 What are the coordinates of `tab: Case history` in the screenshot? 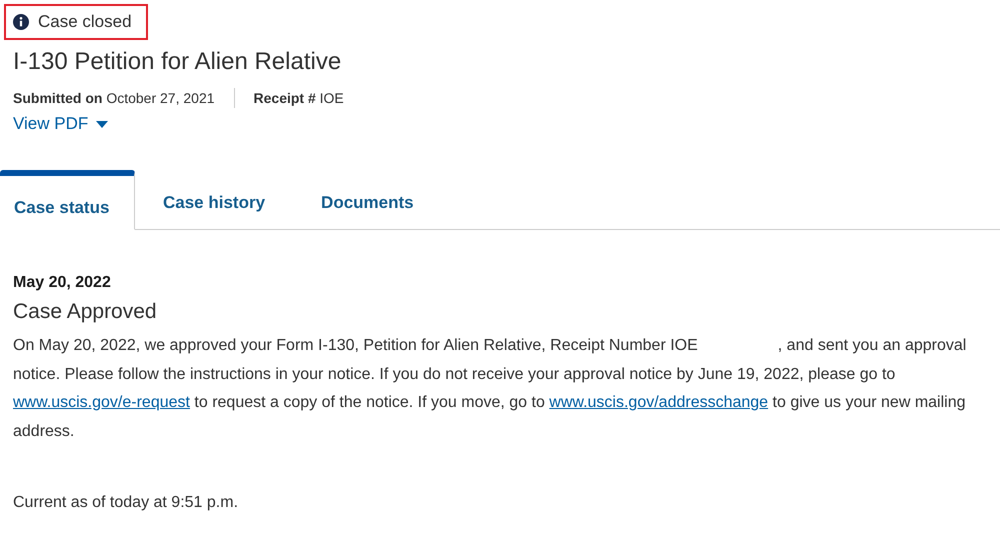 It's located at (214, 200).